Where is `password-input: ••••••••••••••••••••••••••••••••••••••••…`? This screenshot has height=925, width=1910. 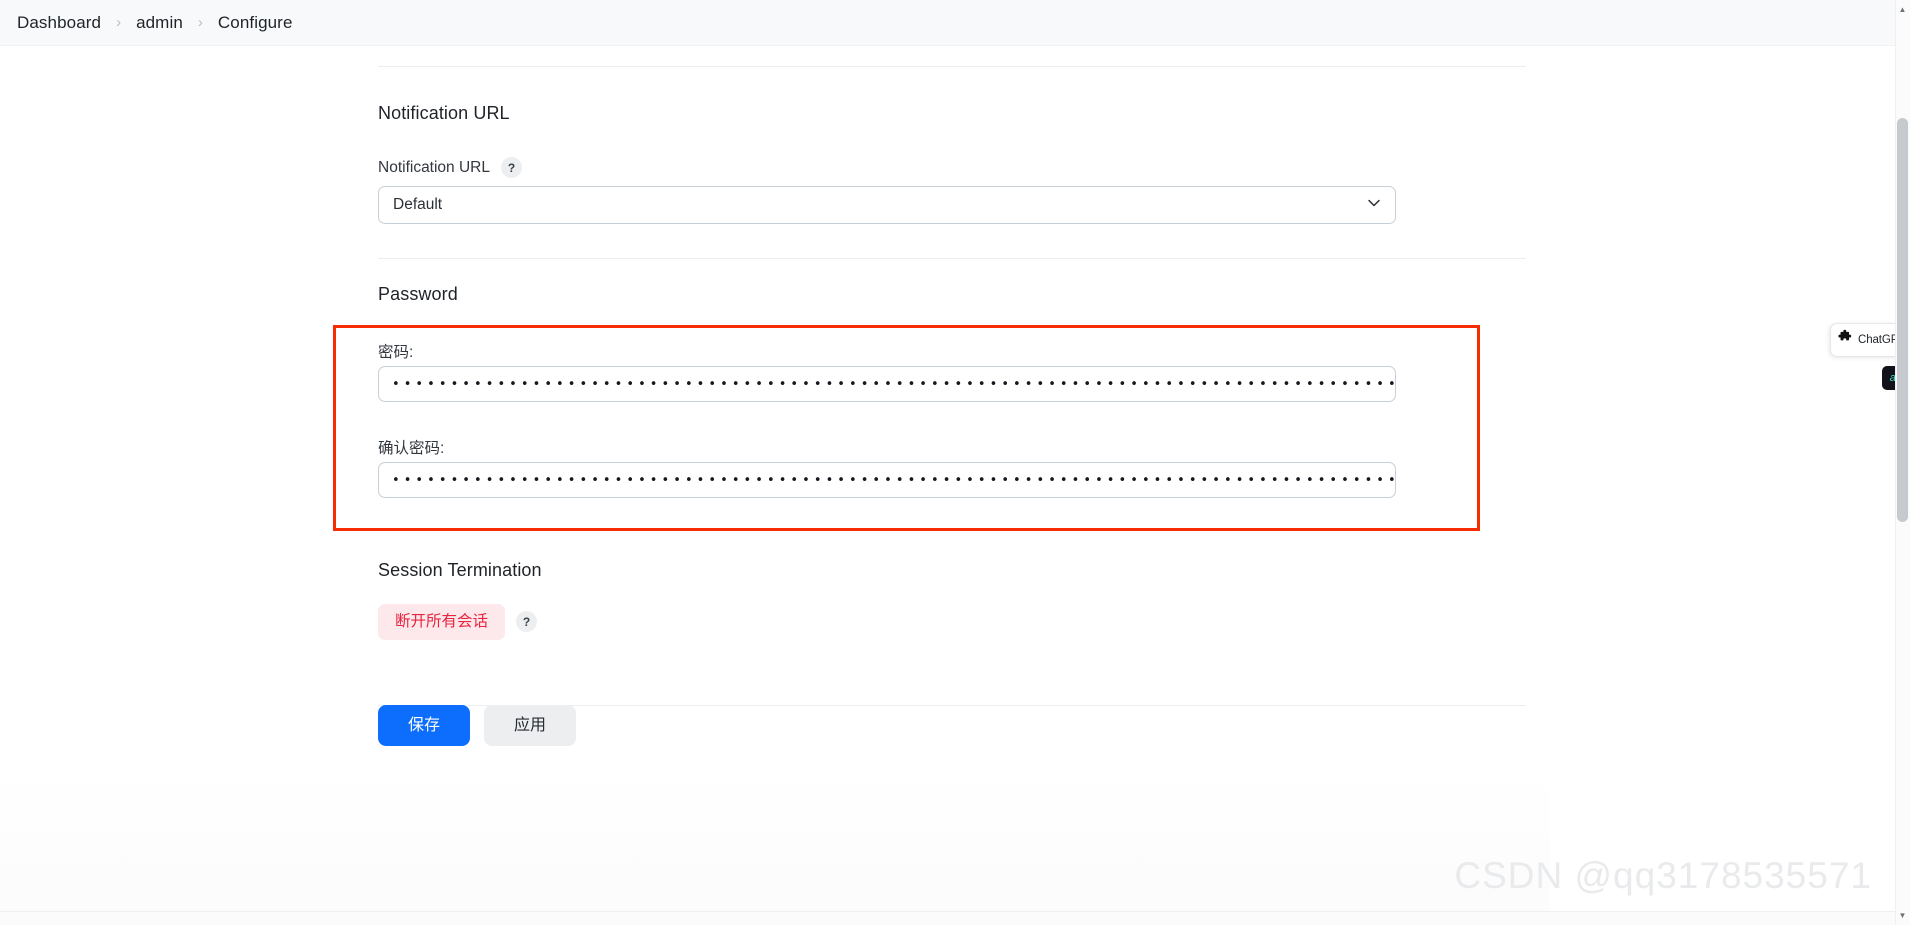
password-input: ••••••••••••••••••••••••••••••••••••••••… is located at coordinates (887, 384).